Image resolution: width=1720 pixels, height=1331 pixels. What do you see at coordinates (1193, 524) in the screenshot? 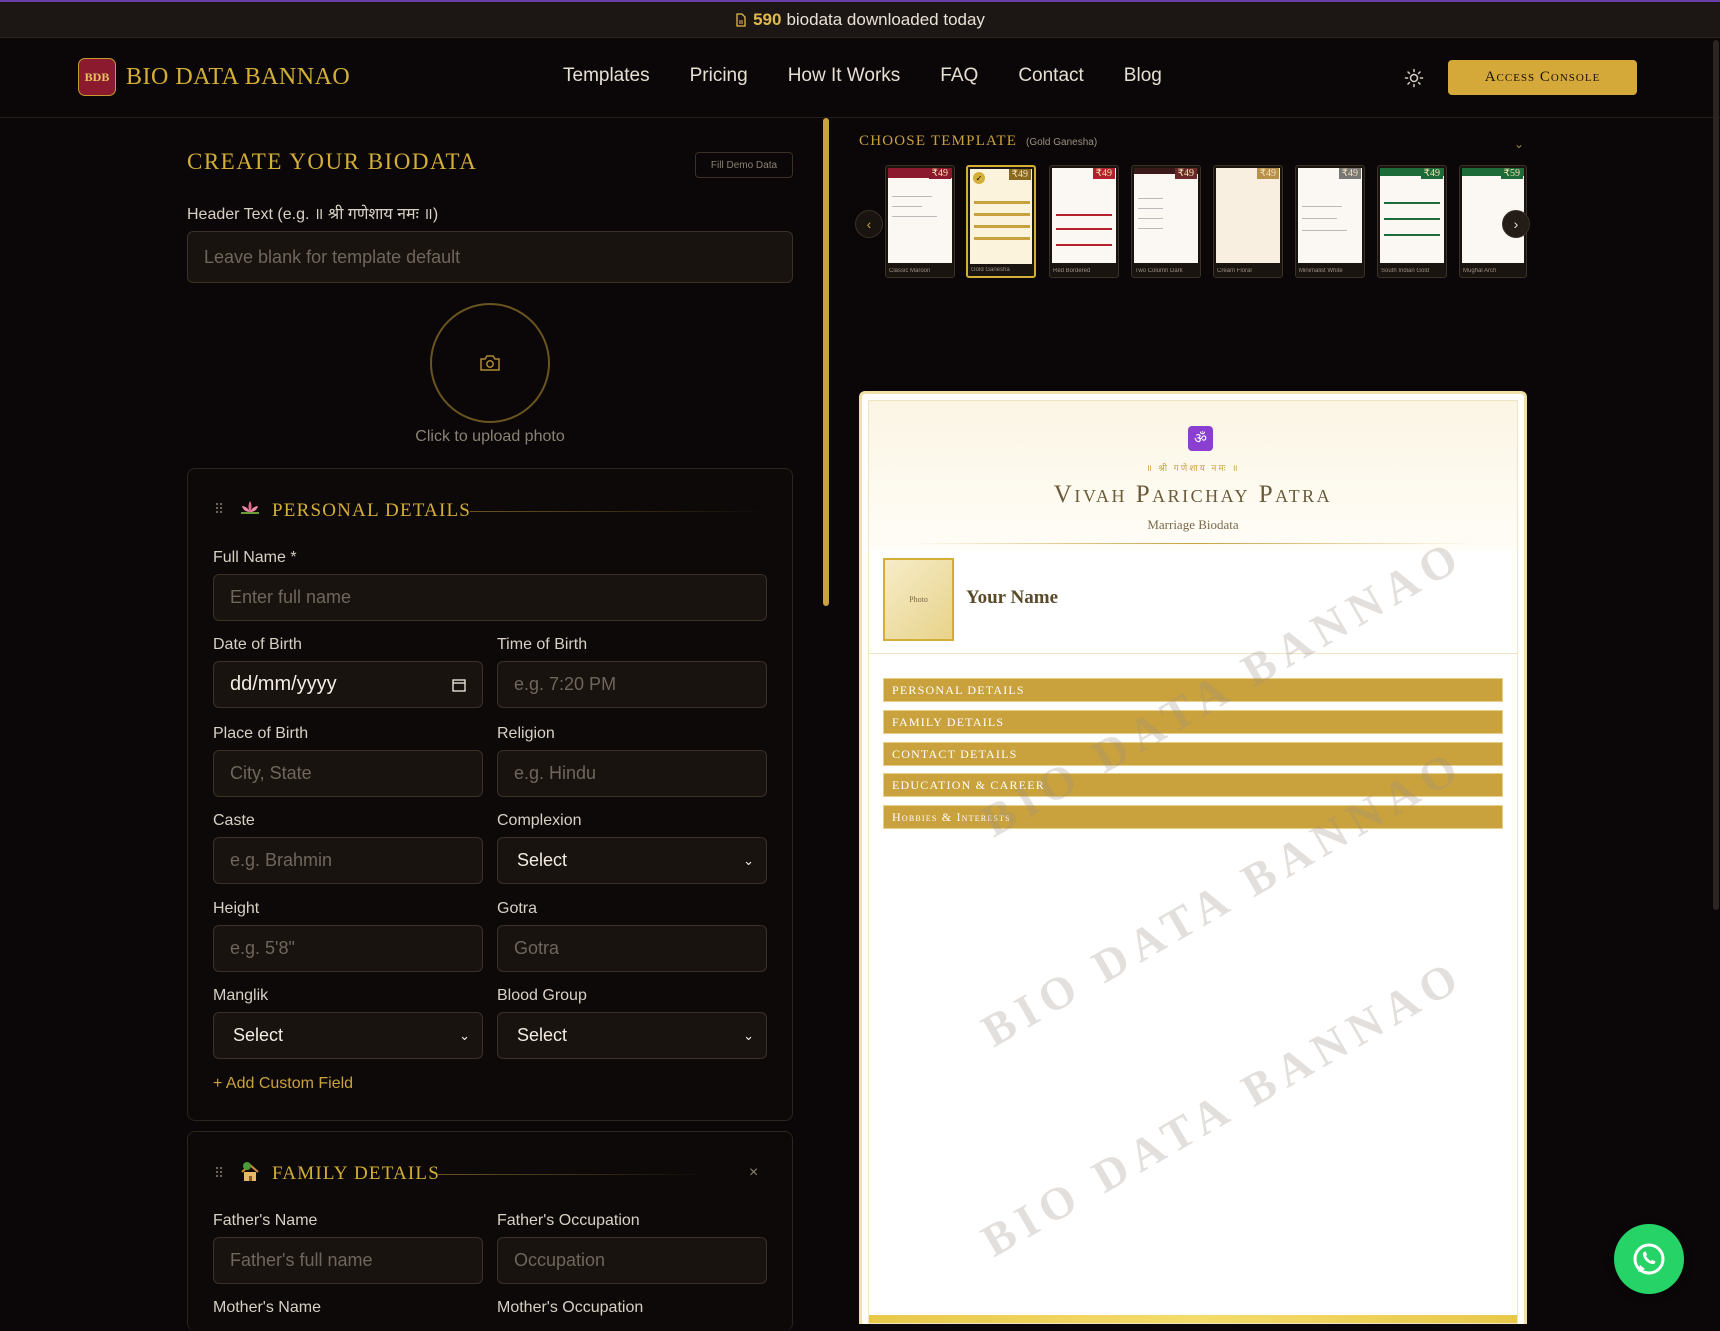
I see `preview-subtitle: Marriage Biodata` at bounding box center [1193, 524].